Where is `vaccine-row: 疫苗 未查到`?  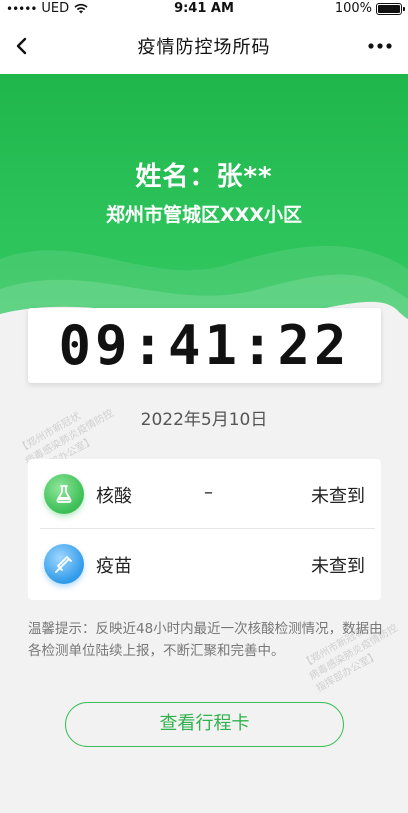
vaccine-row: 疫苗 未查到 is located at coordinates (204, 564).